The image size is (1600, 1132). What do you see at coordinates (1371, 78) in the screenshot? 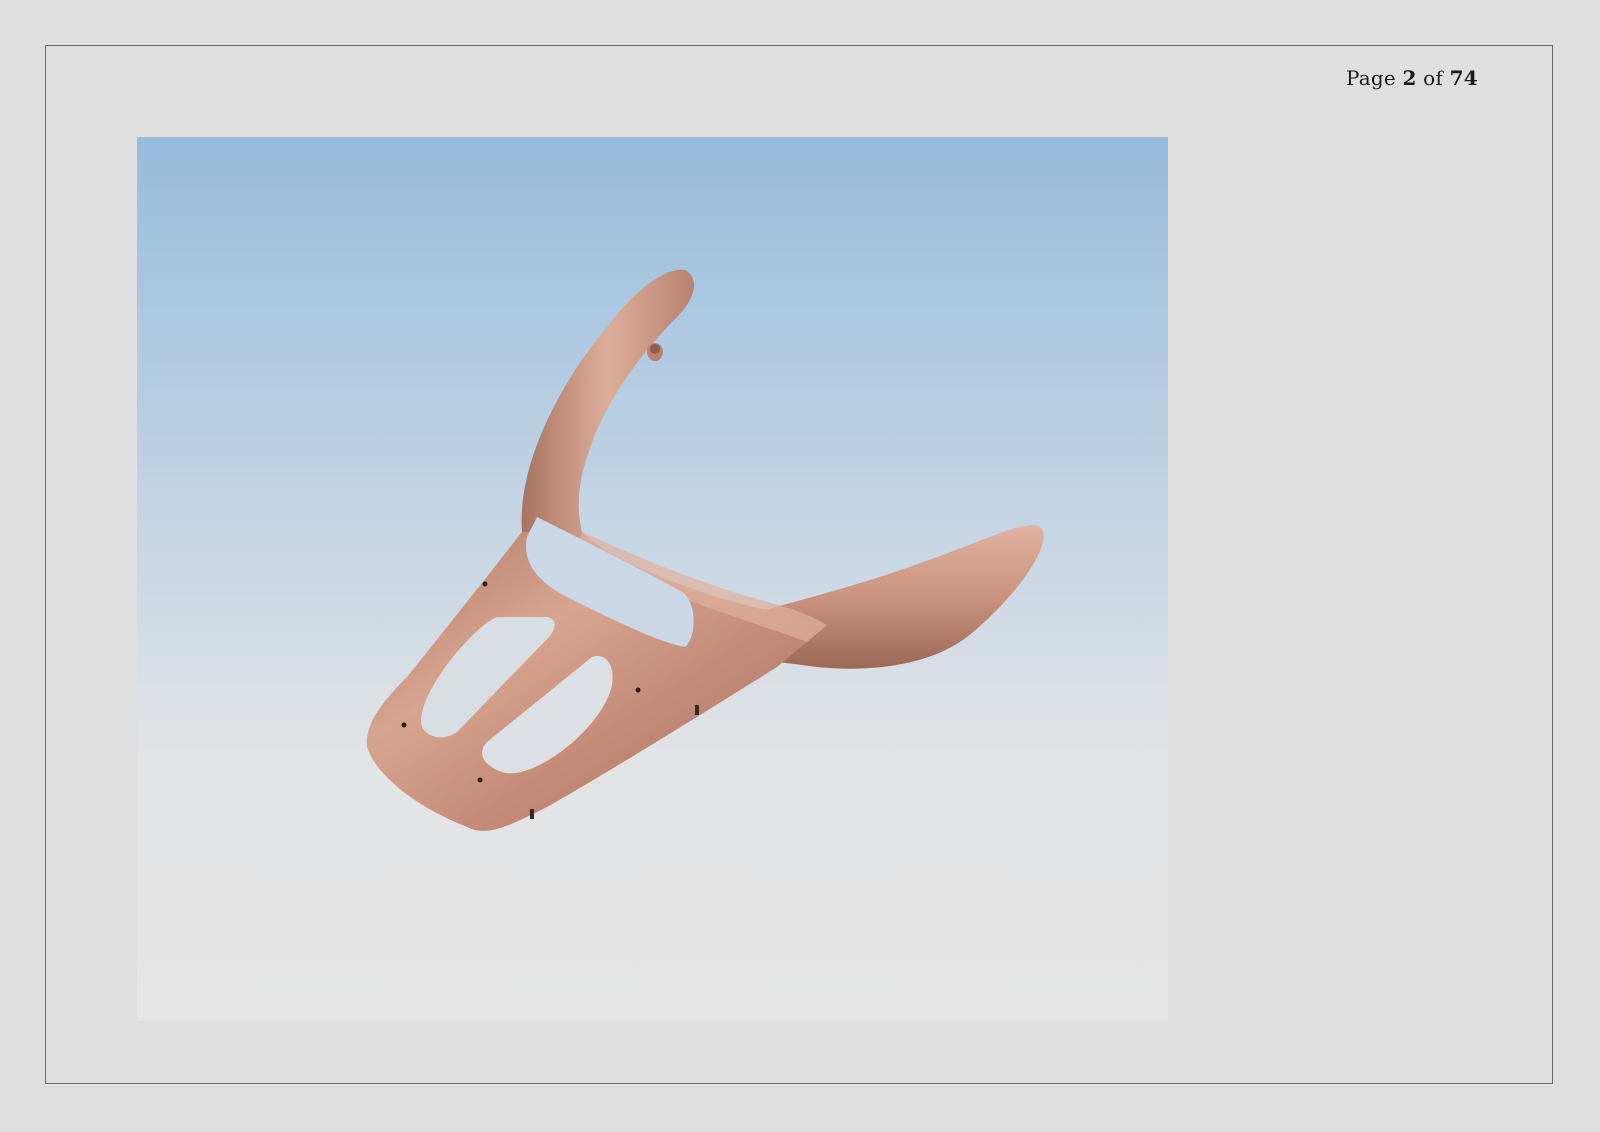
I see `page-label: Page` at bounding box center [1371, 78].